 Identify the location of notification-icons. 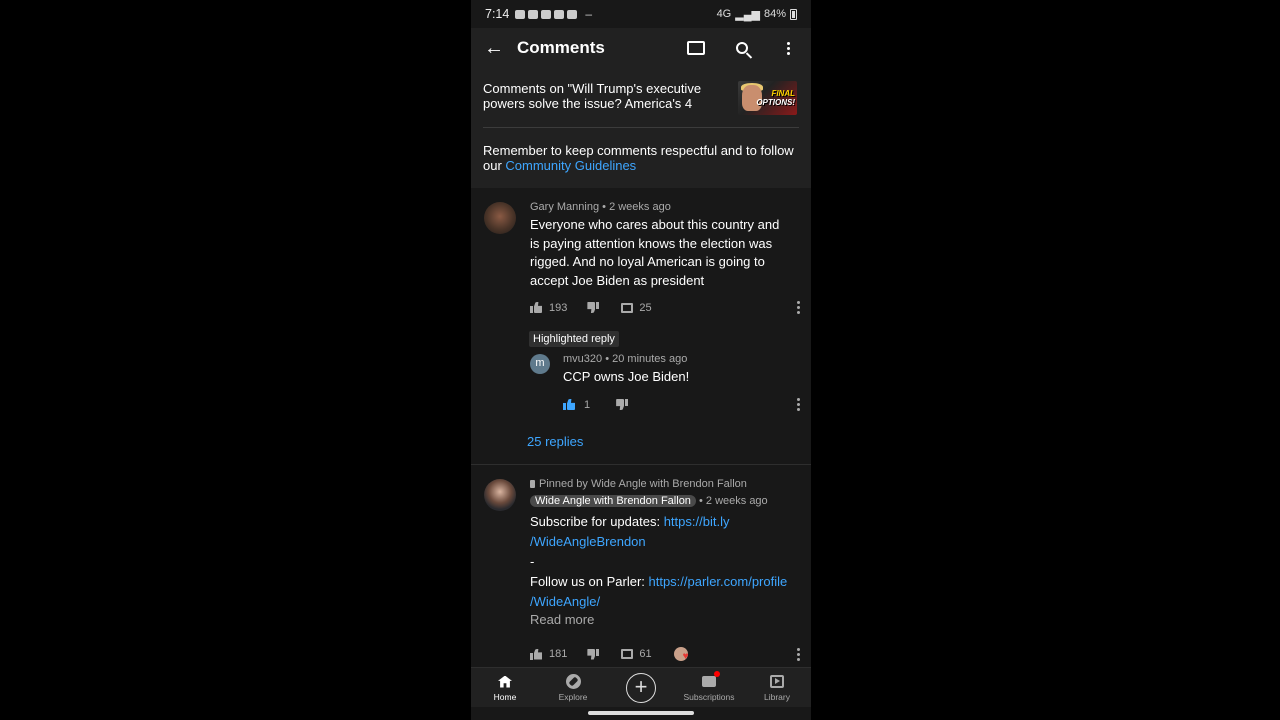
(546, 14).